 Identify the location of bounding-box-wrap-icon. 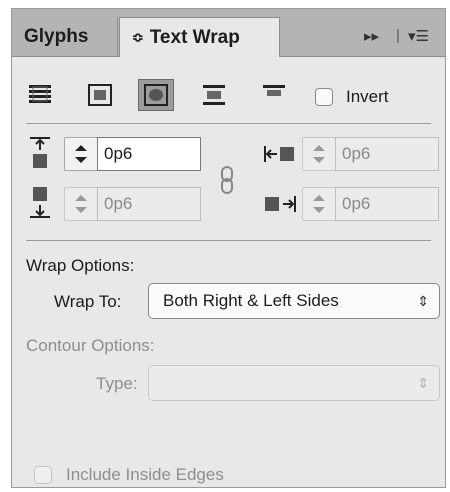
(100, 95).